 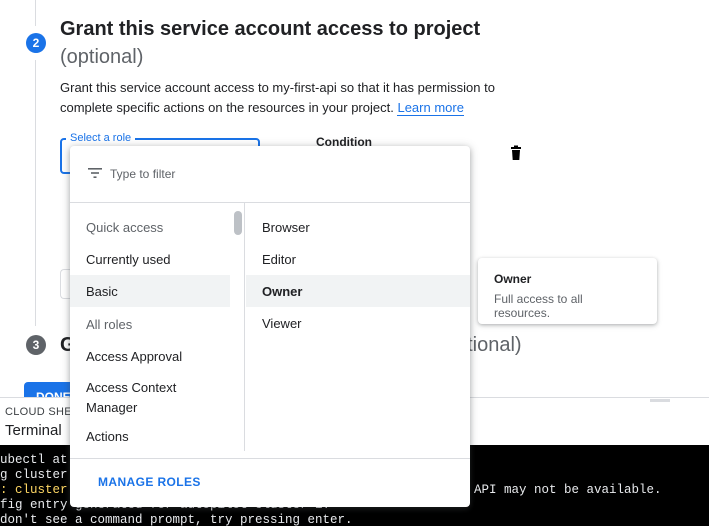 What do you see at coordinates (538, 306) in the screenshot?
I see `tooltip-description: Full access to all resources.` at bounding box center [538, 306].